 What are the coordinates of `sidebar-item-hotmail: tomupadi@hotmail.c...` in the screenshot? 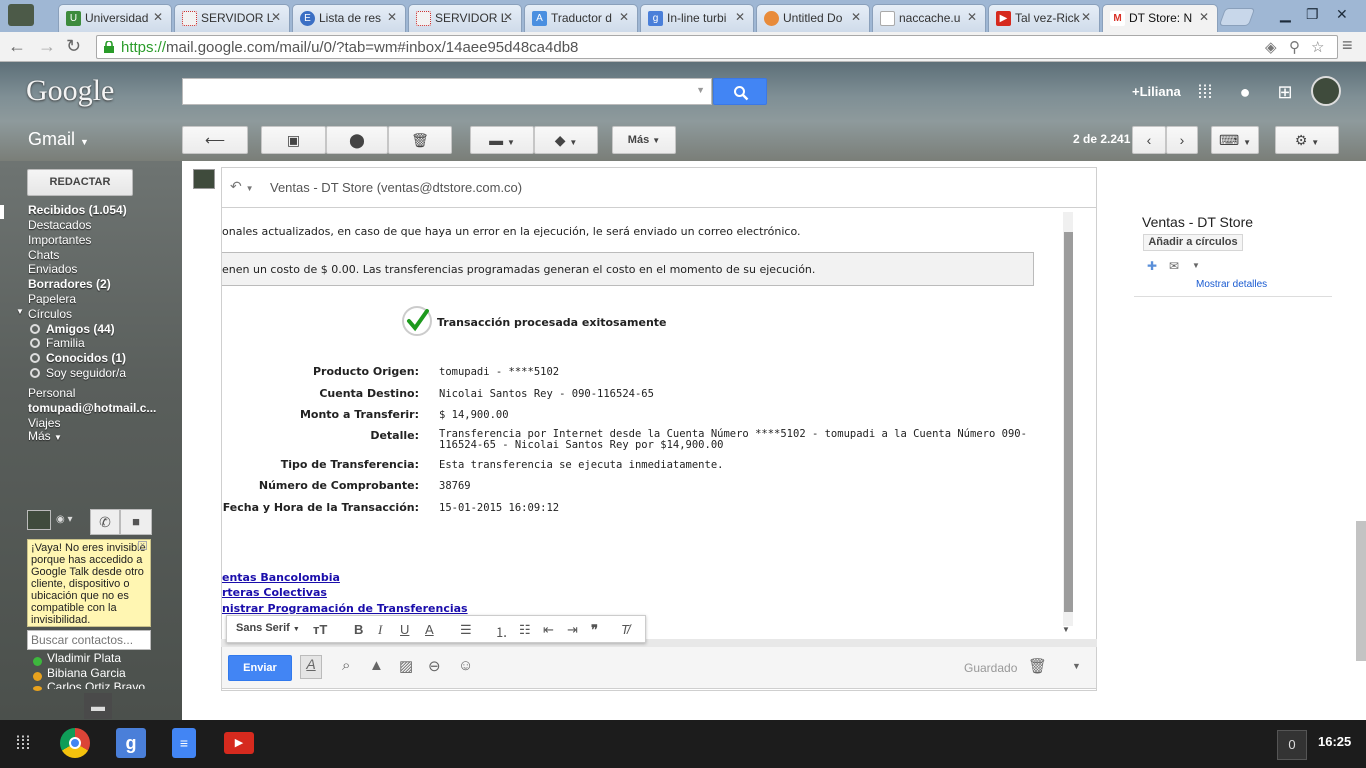 It's located at (92, 408).